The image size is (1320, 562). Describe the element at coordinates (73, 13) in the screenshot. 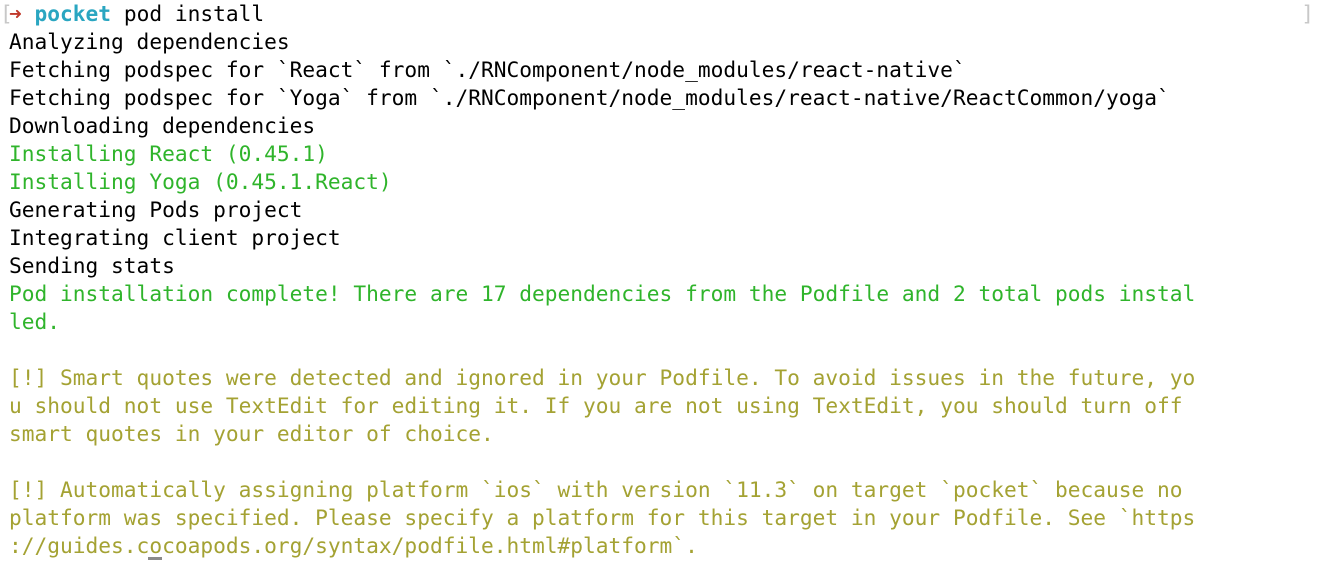

I see `prompt-directory: pocket` at that location.